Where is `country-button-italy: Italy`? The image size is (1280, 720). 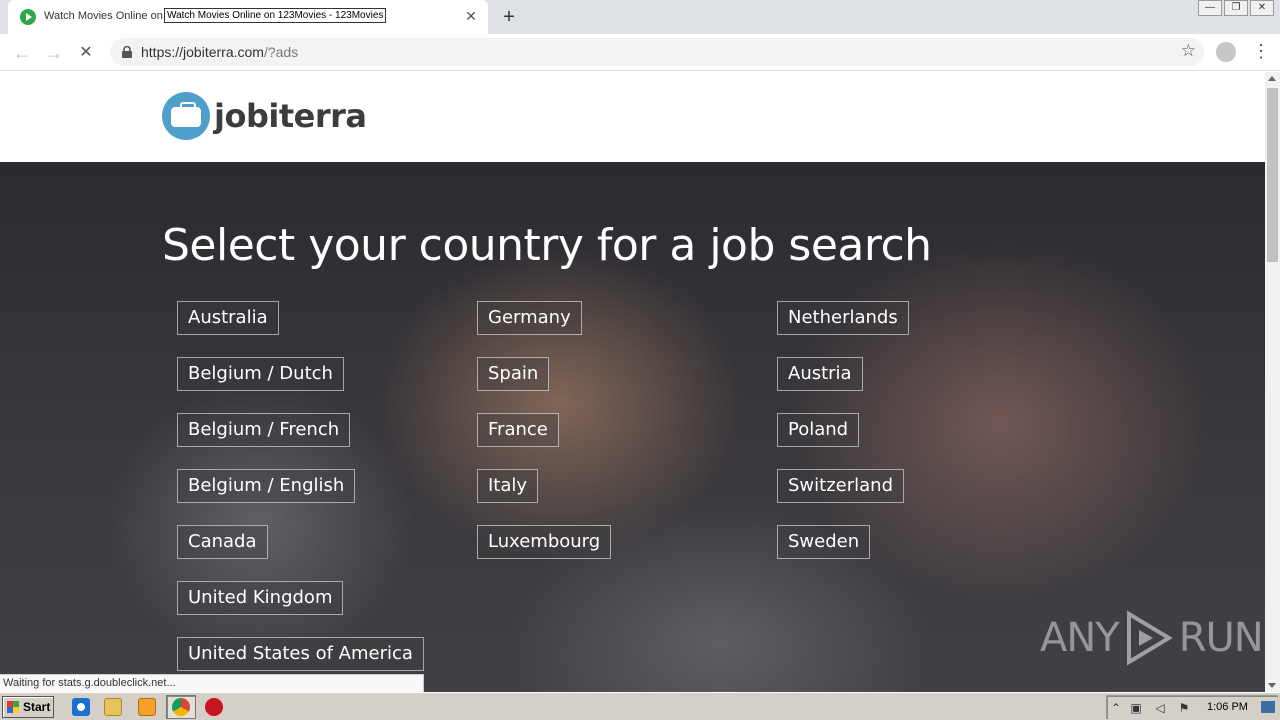 country-button-italy: Italy is located at coordinates (508, 486).